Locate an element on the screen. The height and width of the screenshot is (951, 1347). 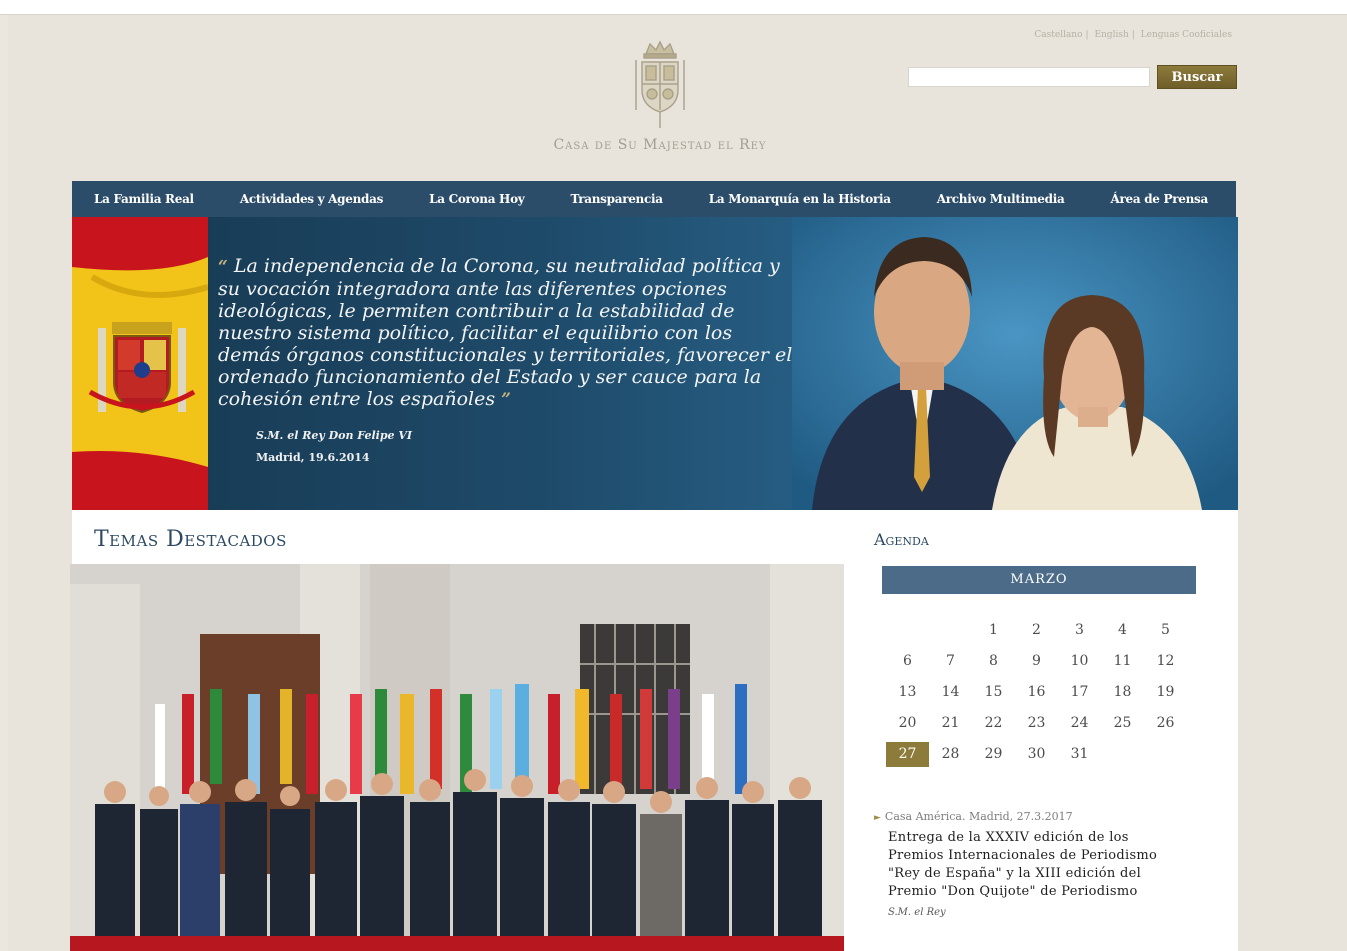
calendar-day: 31 is located at coordinates (1079, 754).